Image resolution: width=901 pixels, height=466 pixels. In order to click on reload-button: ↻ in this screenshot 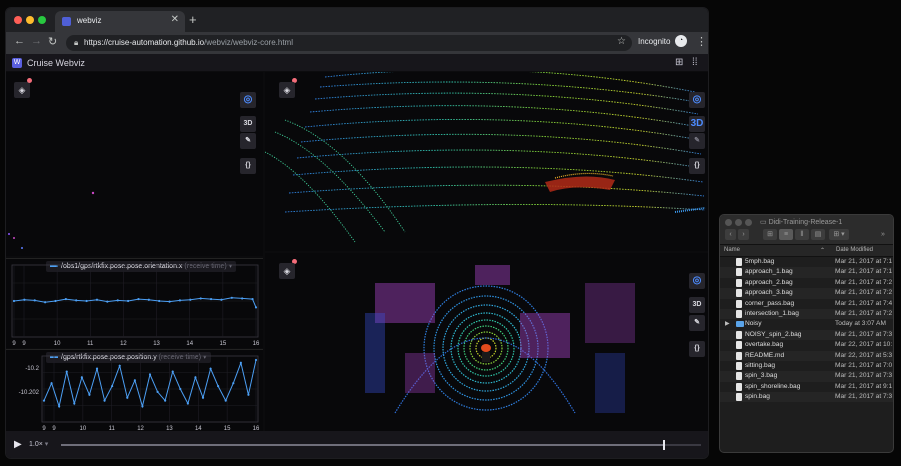, I will do `click(52, 41)`.